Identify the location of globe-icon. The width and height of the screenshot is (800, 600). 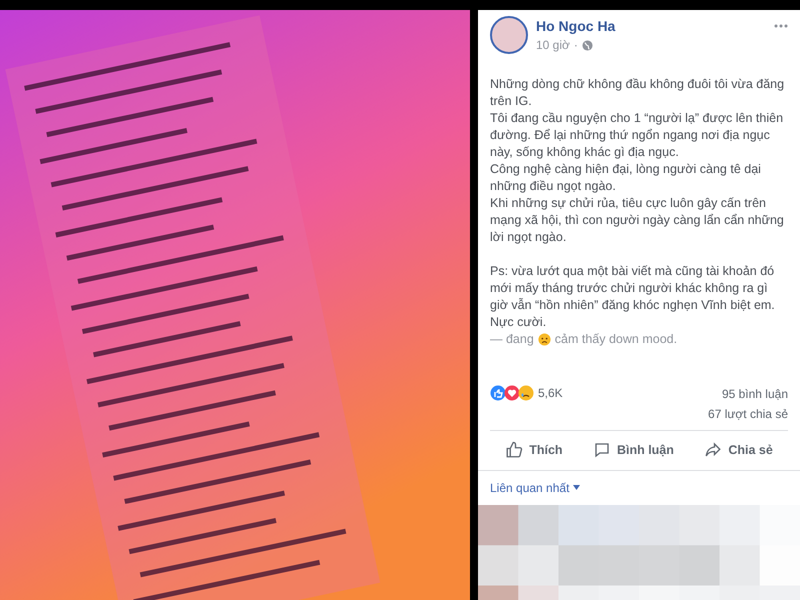
(587, 45).